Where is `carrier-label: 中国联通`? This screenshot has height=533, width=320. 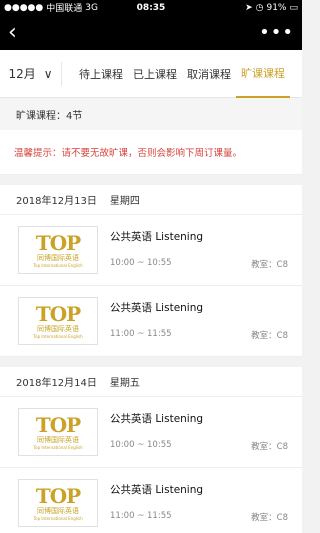 carrier-label: 中国联通 is located at coordinates (64, 9).